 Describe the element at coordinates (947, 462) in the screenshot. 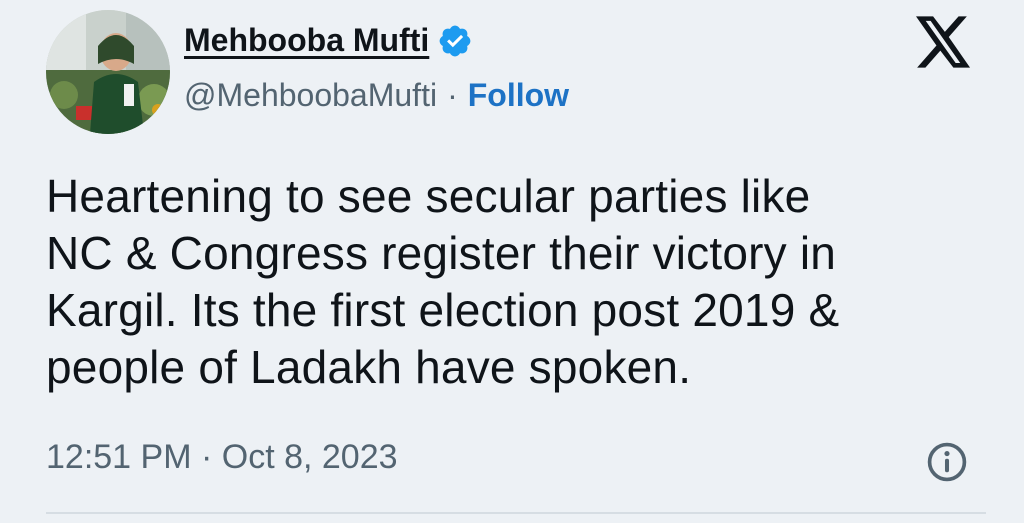

I see `info-icon` at that location.